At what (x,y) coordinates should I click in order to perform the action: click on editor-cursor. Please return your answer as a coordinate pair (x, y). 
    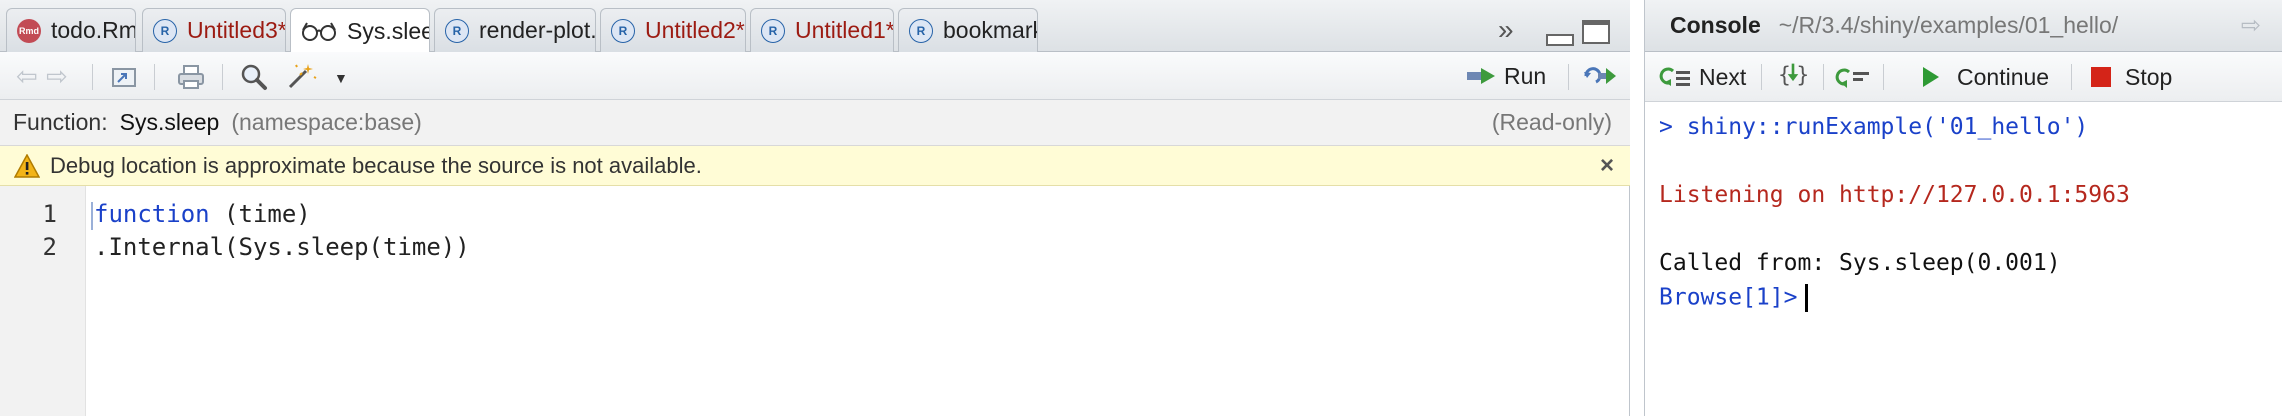
    Looking at the image, I should click on (92, 216).